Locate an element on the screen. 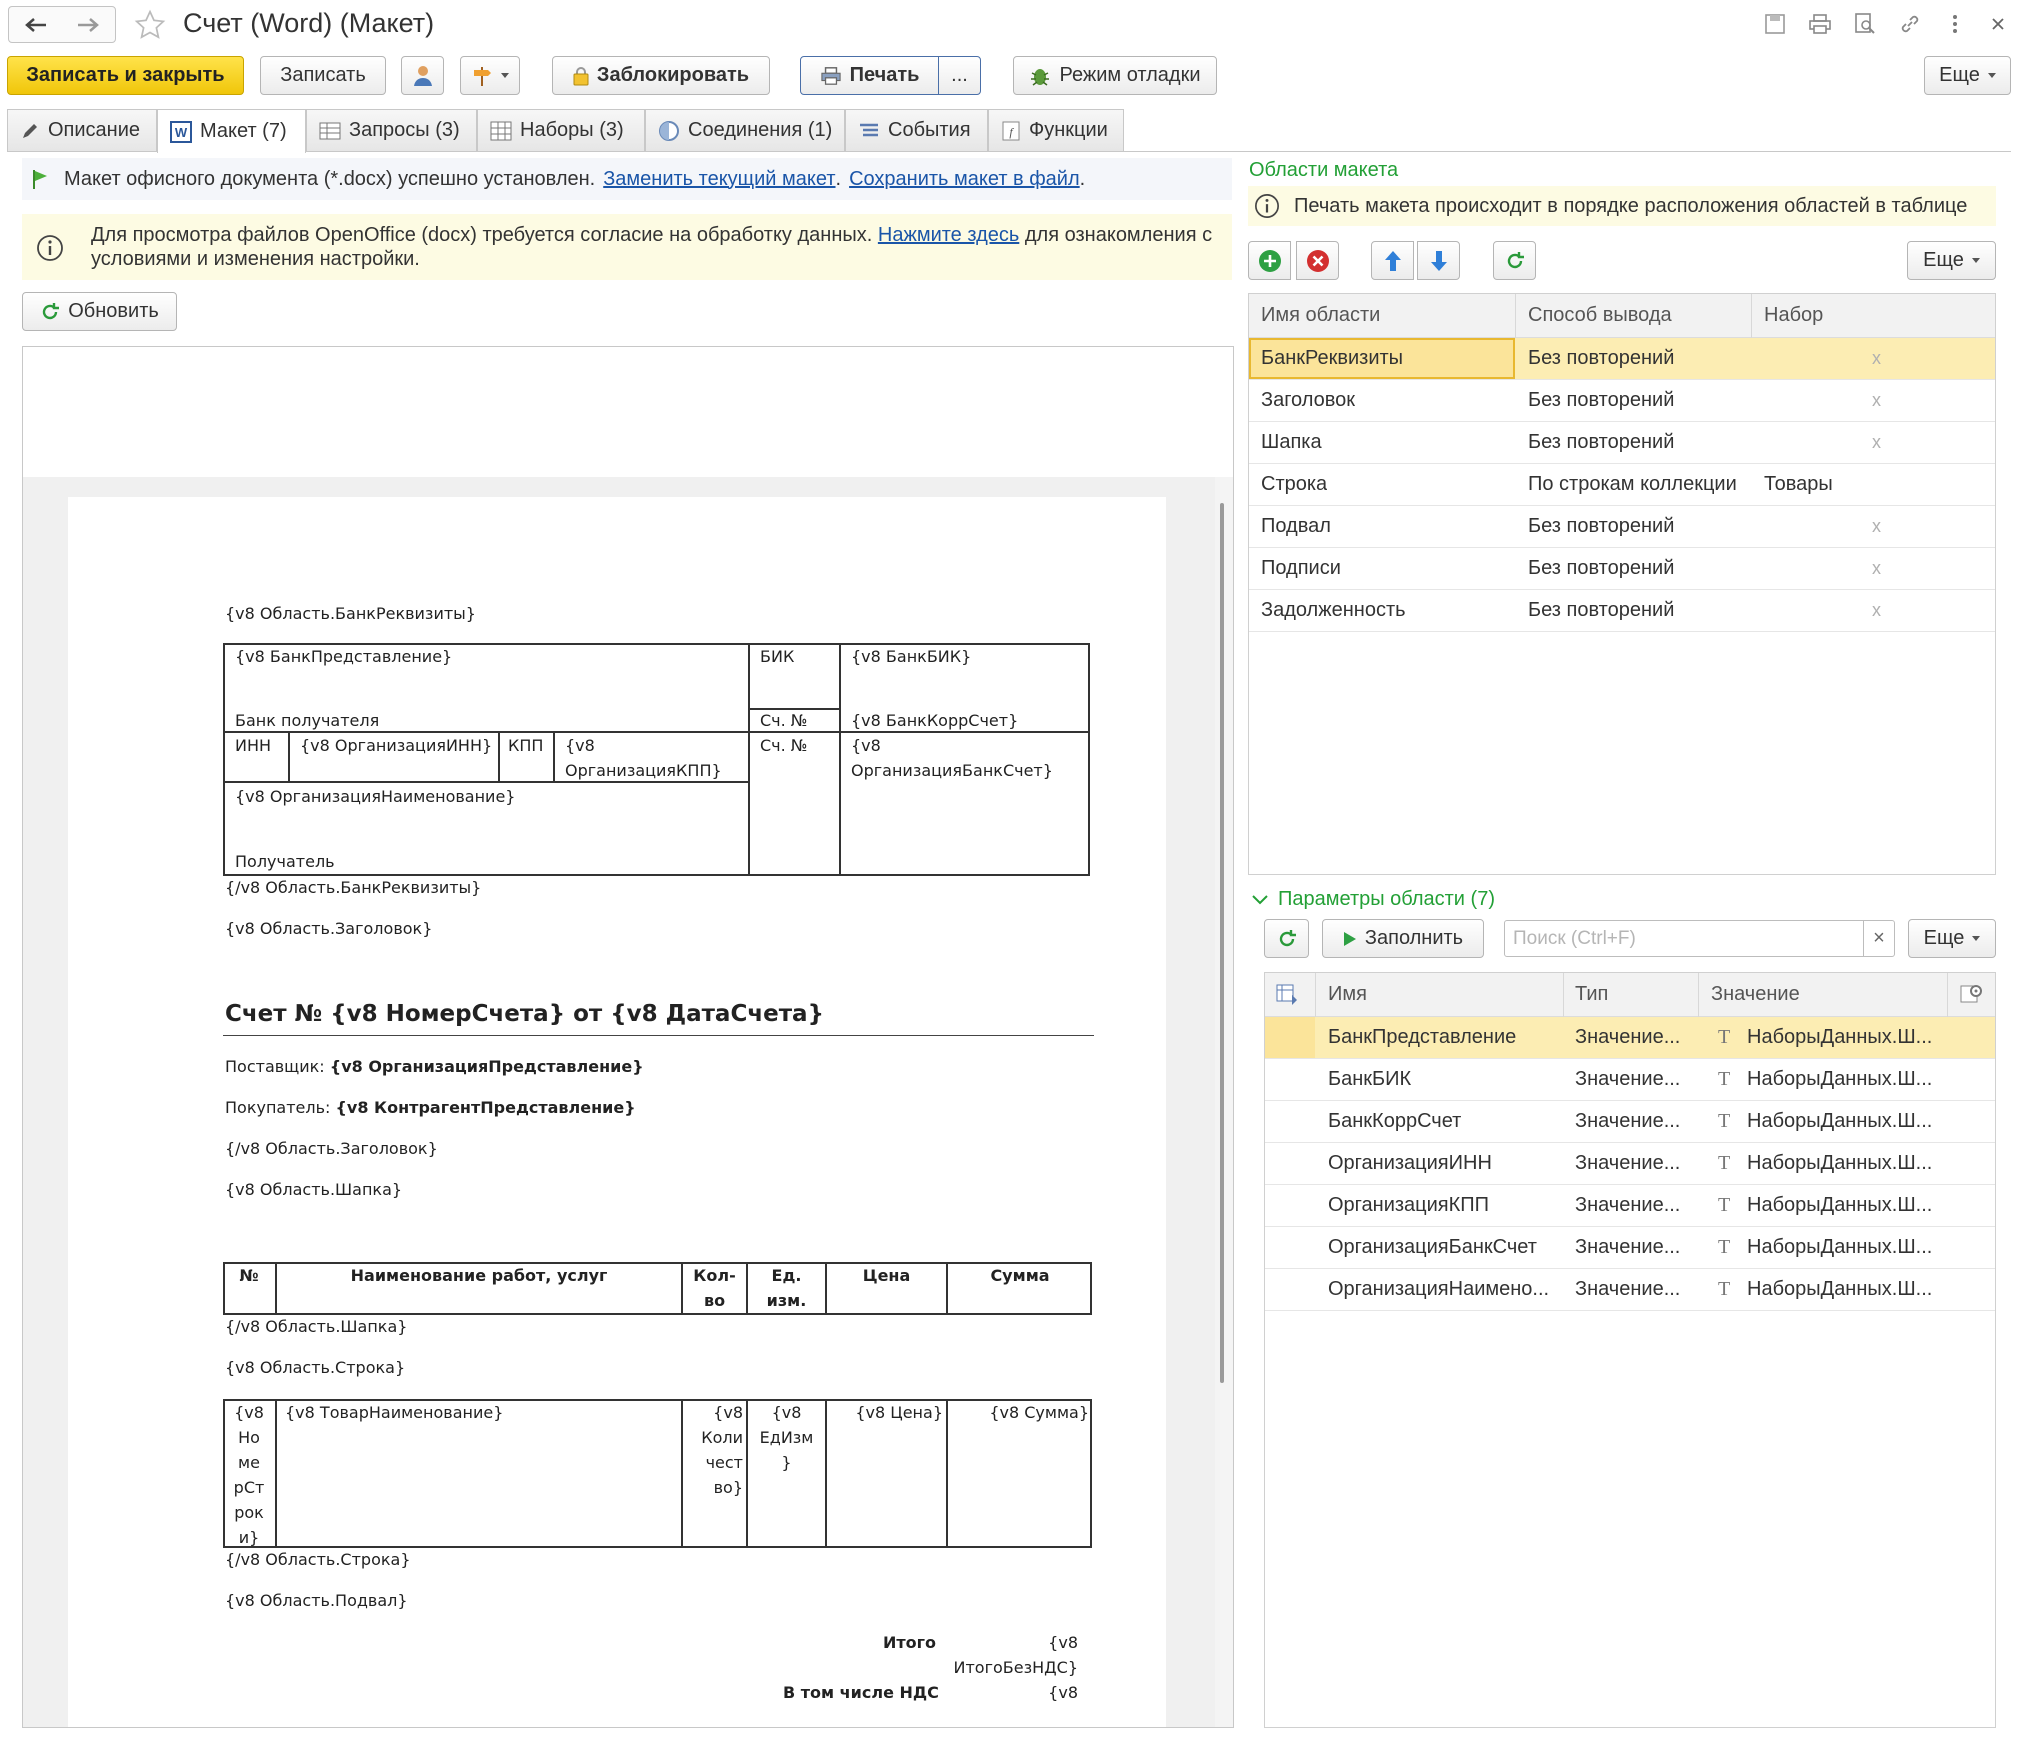  replace-layout-link: Заменить текущий макет is located at coordinates (719, 179).